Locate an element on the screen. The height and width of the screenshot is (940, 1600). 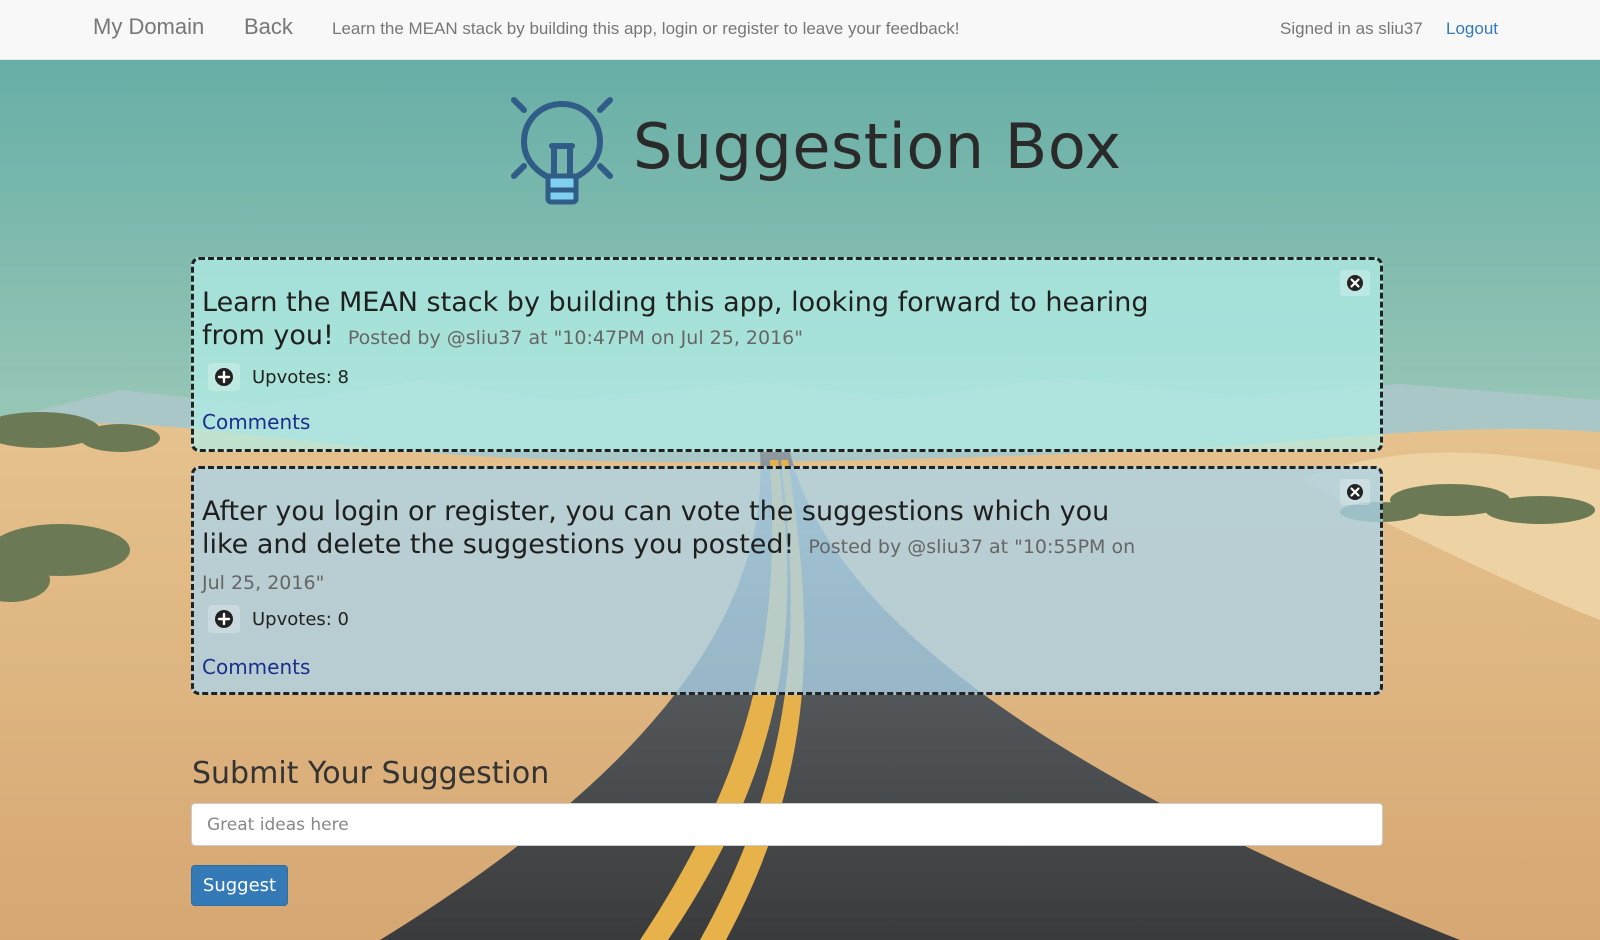
upvote-row: Upvotes: 0 is located at coordinates (278, 619).